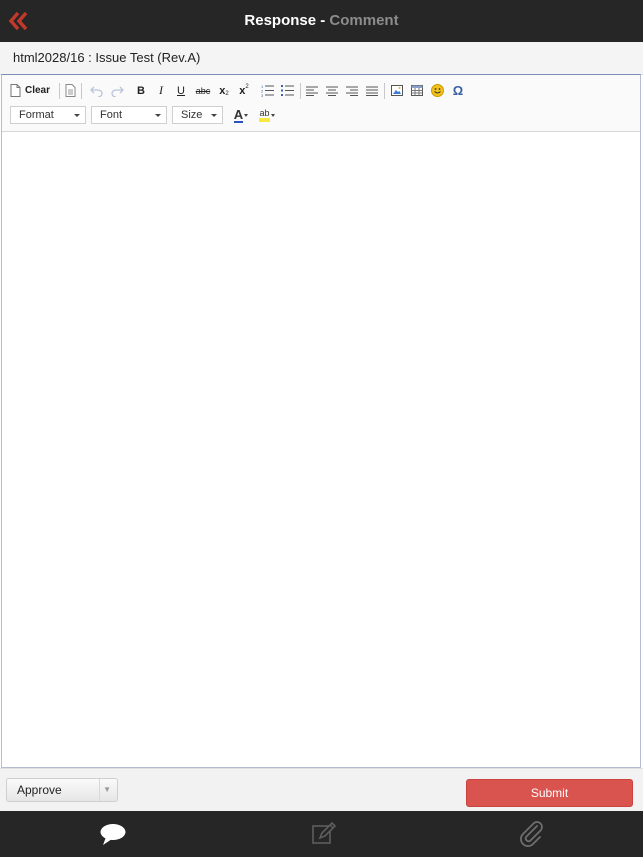 Image resolution: width=643 pixels, height=857 pixels. Describe the element at coordinates (238, 114) in the screenshot. I see `text-color-icon: A` at that location.